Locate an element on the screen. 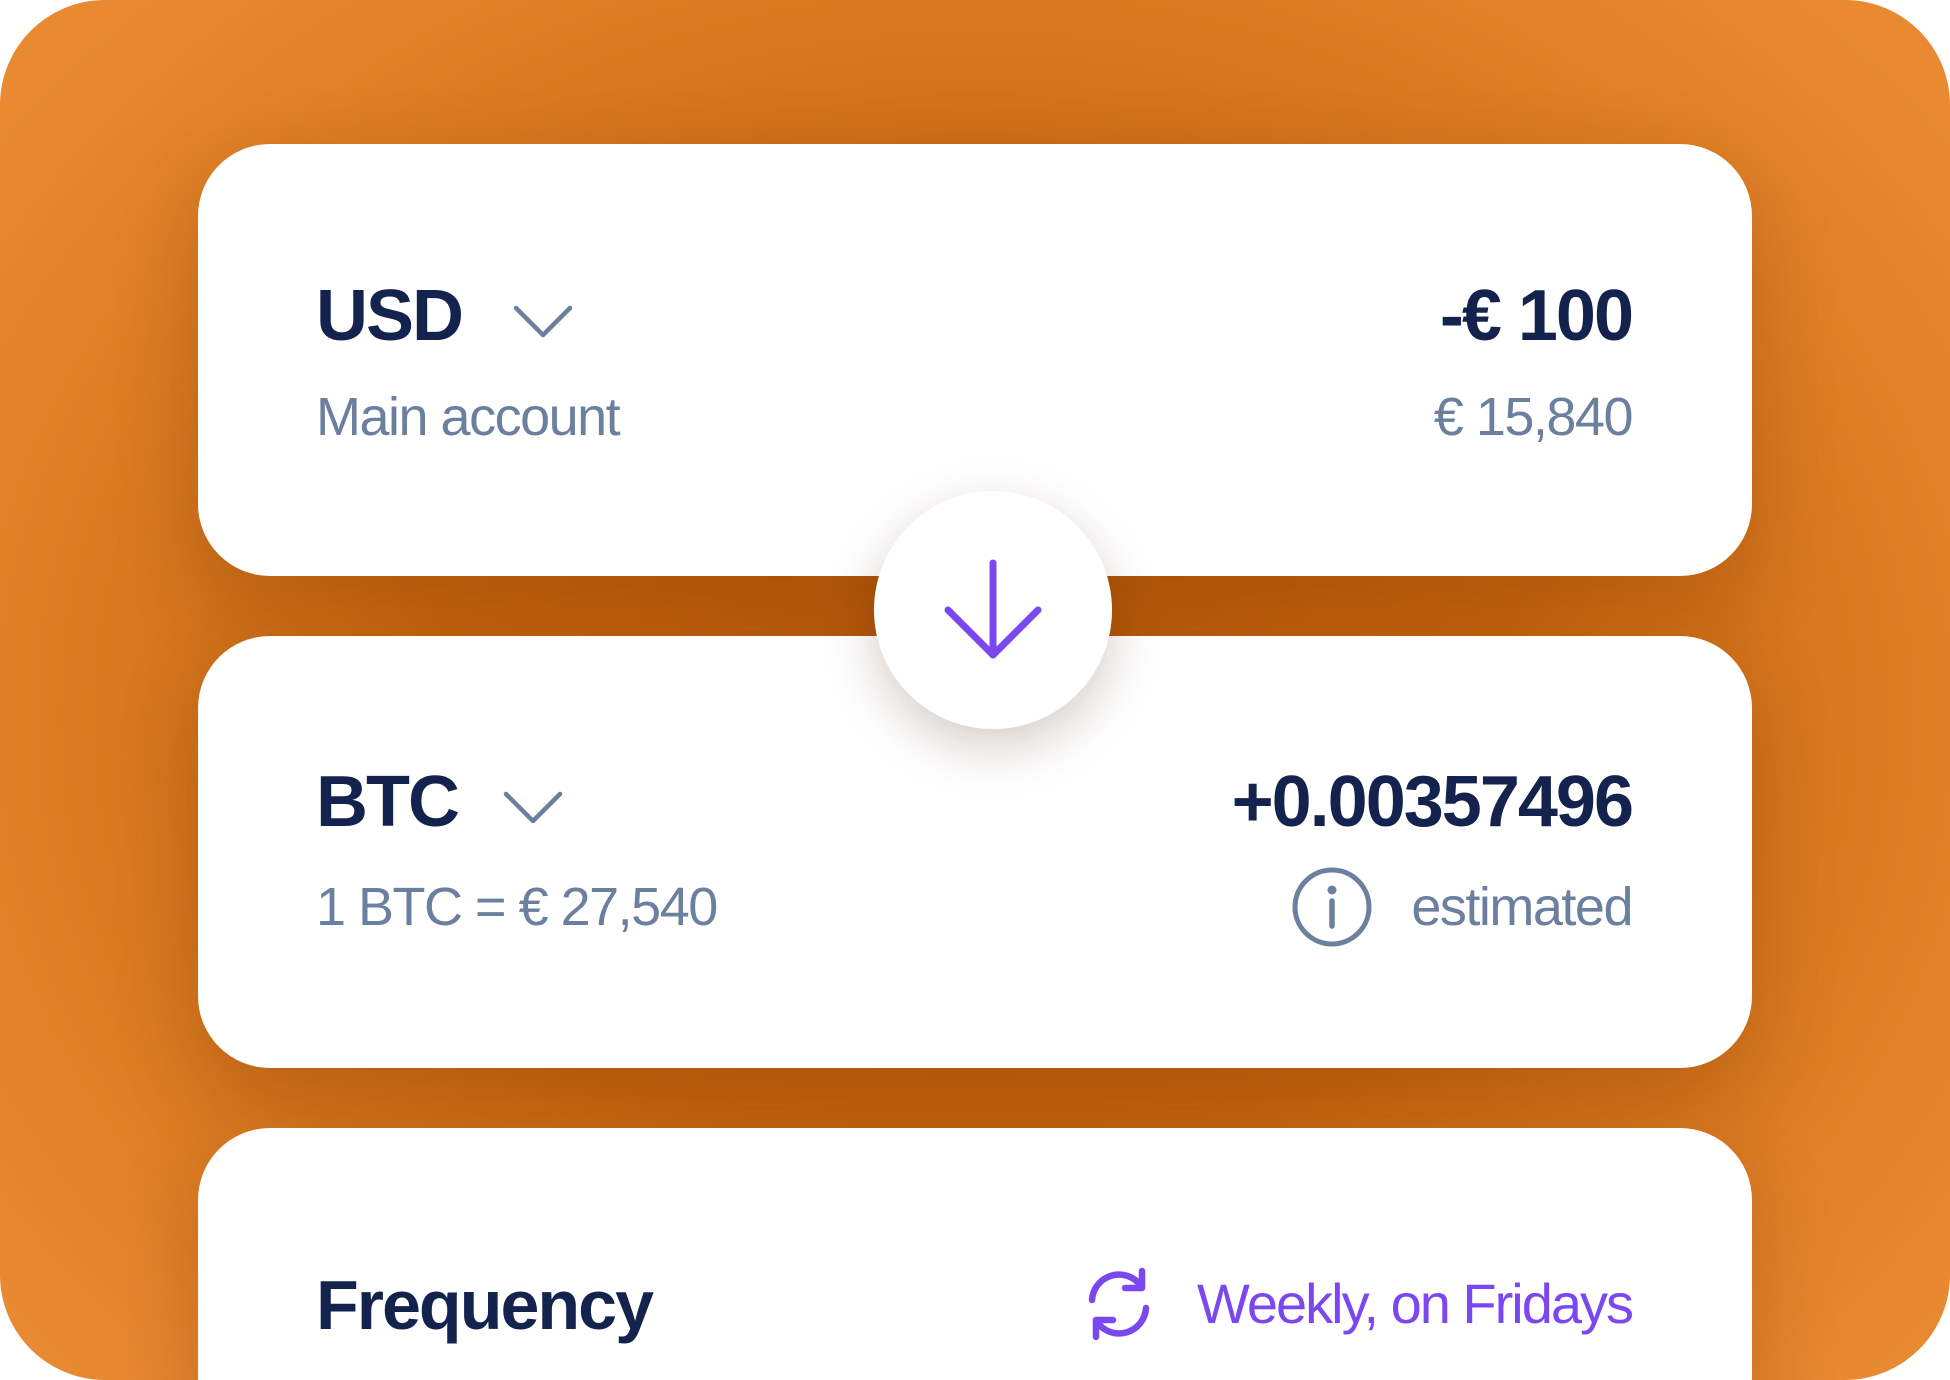  frequency-card: Frequency Weekly, on Fridays is located at coordinates (975, 1254).